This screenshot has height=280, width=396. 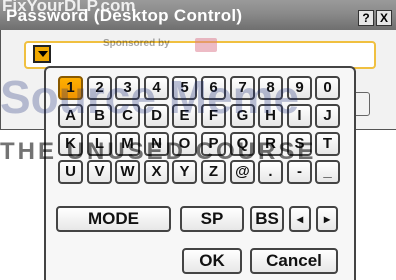 I want to click on close-button: X, so click(x=384, y=18).